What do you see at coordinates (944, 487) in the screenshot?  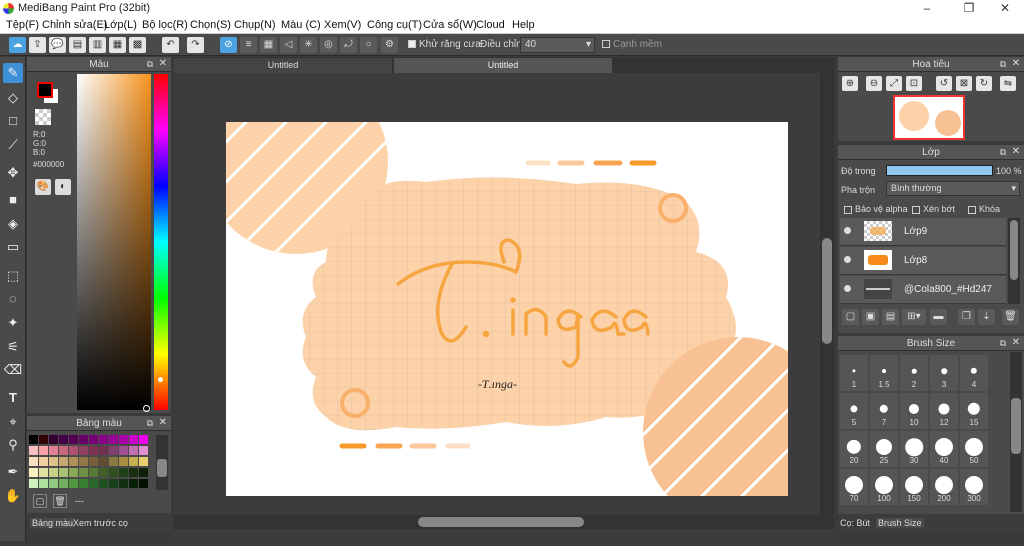 I see `brush-size-cell: 200` at bounding box center [944, 487].